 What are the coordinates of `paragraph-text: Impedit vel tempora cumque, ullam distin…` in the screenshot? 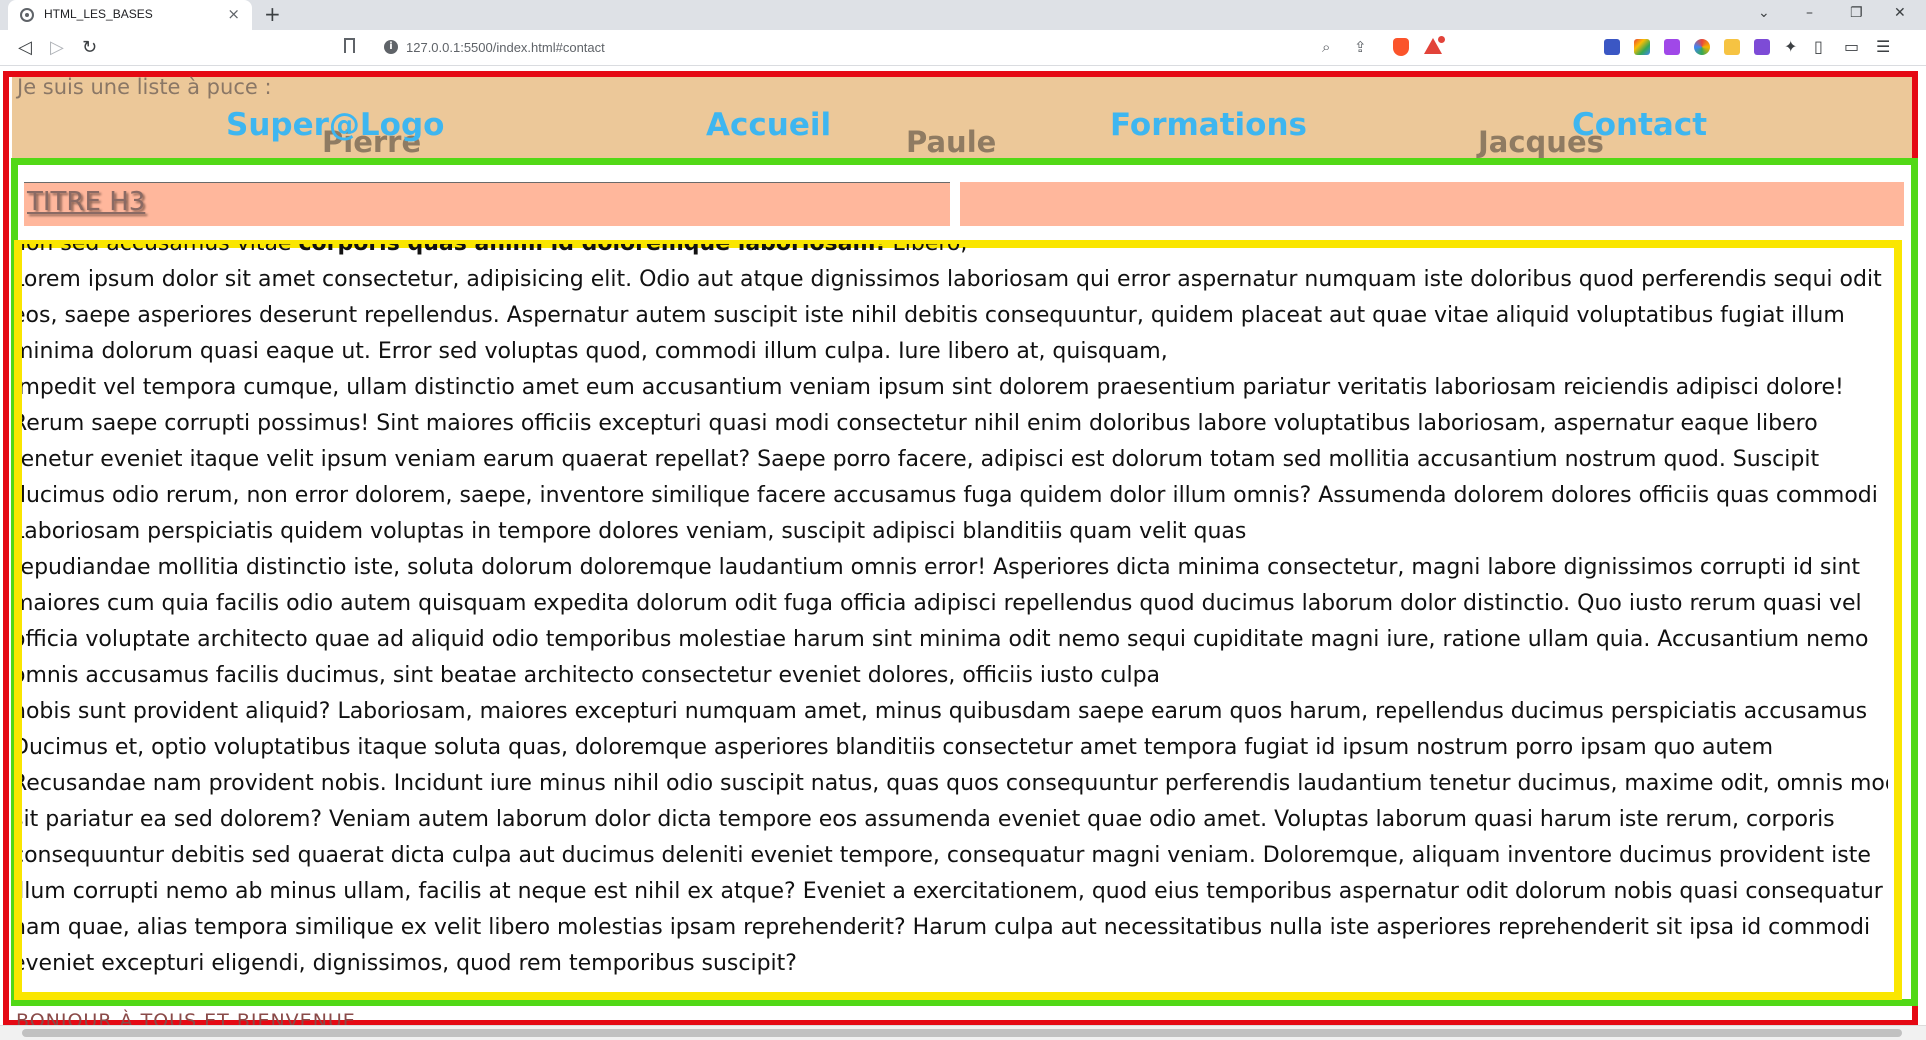 It's located at (933, 387).